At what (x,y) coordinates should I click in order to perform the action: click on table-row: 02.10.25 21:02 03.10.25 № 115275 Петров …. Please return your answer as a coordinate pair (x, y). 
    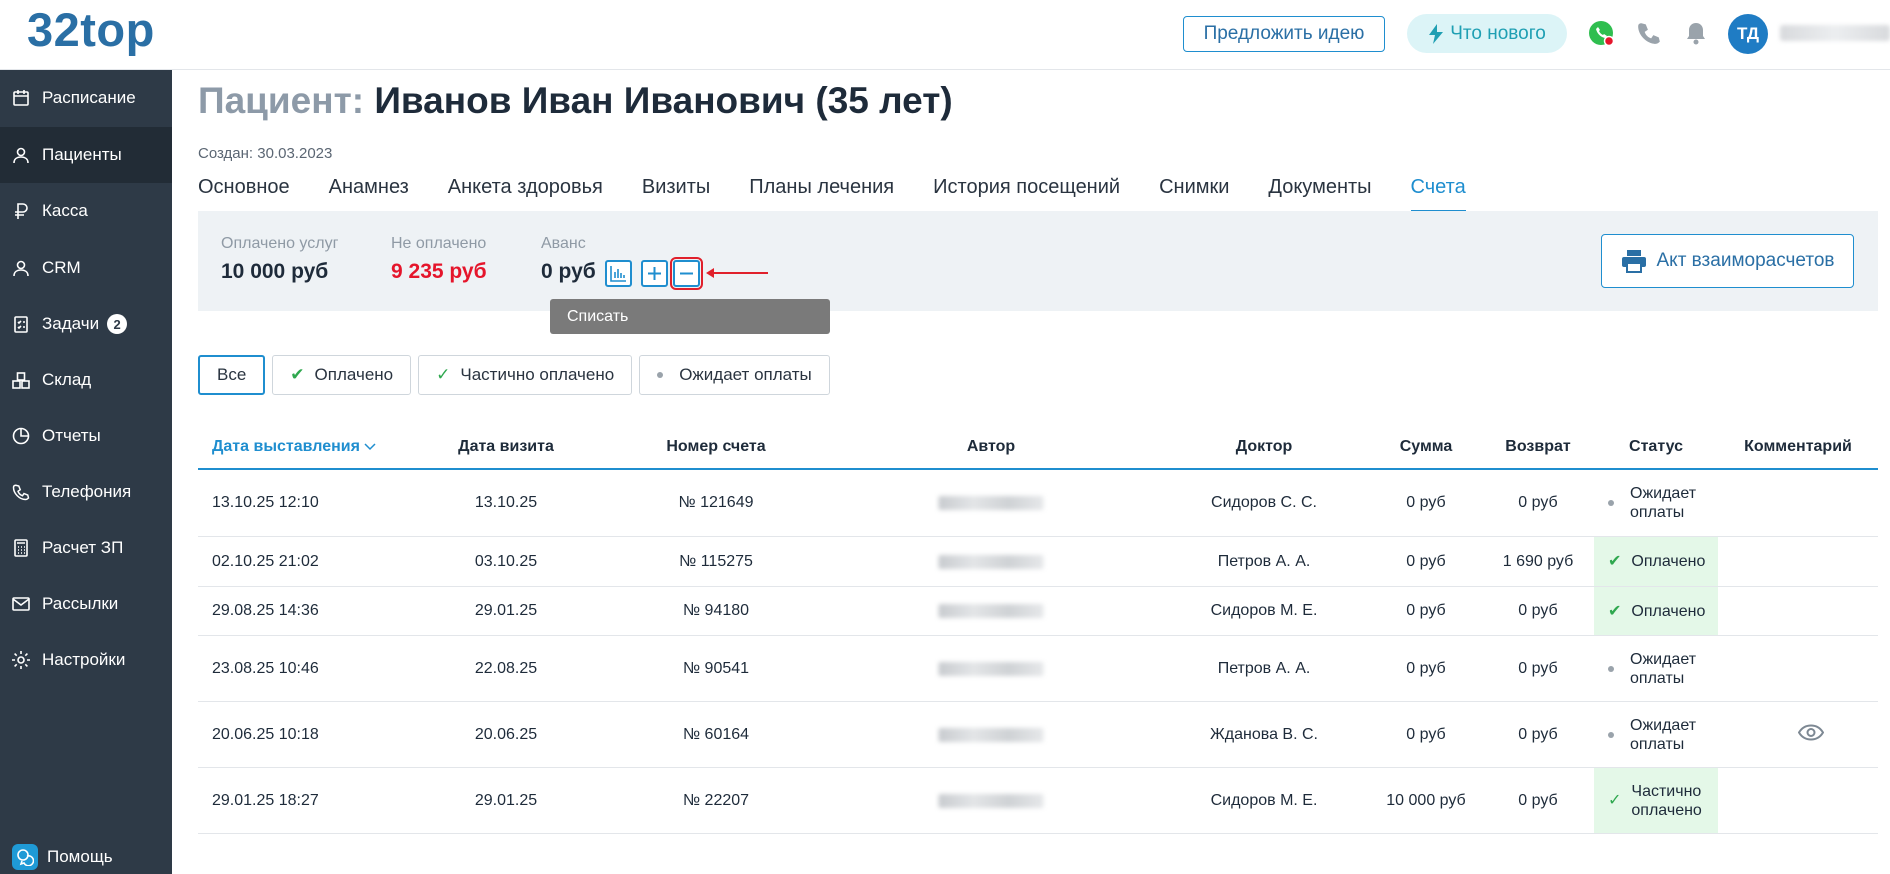
    Looking at the image, I should click on (1038, 562).